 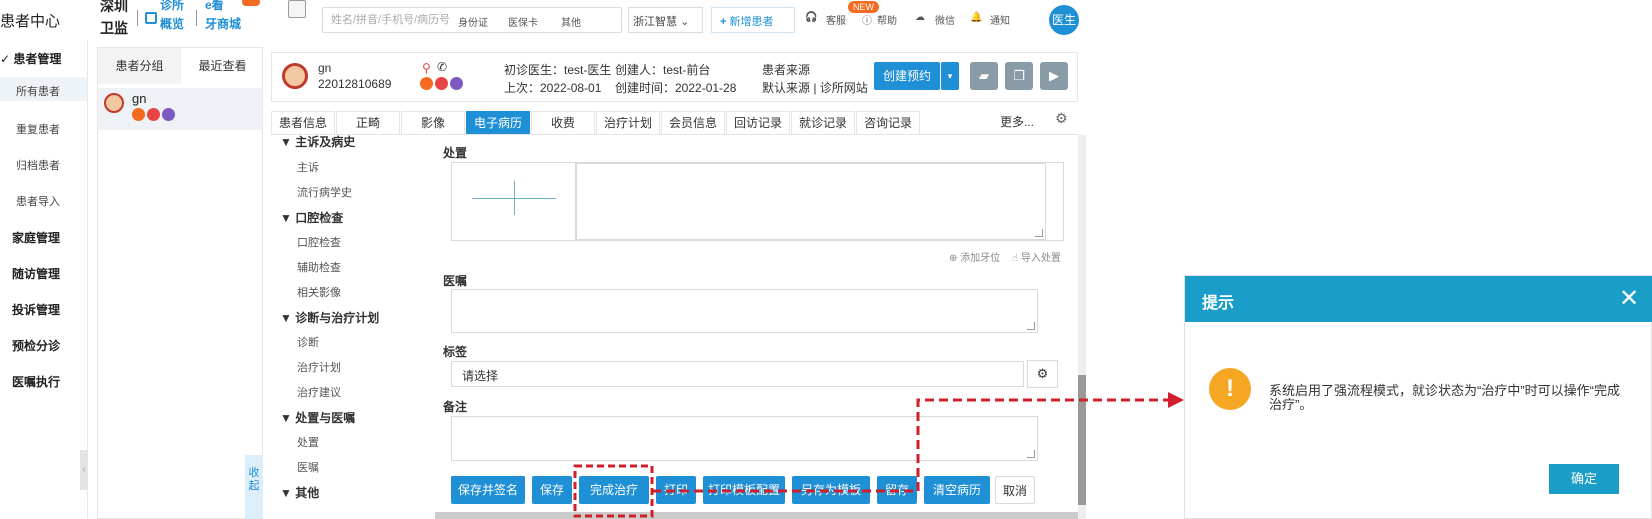 I want to click on arrow-head-icon, so click(x=1176, y=400).